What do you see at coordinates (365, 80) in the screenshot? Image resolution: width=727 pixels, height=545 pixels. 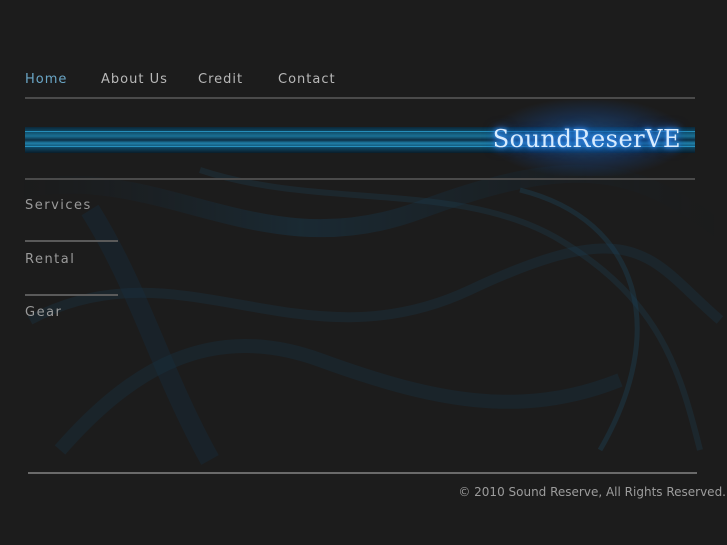 I see `top-navigation: Home About Us Credit Contact` at bounding box center [365, 80].